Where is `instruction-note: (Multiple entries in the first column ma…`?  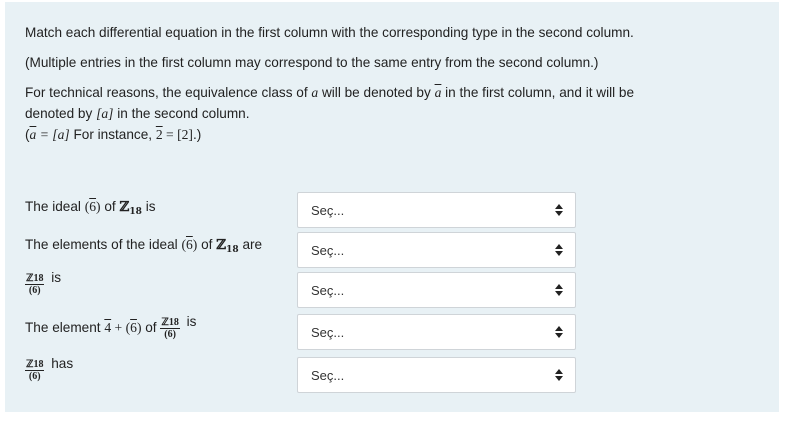 instruction-note: (Multiple entries in the first column ma… is located at coordinates (312, 62).